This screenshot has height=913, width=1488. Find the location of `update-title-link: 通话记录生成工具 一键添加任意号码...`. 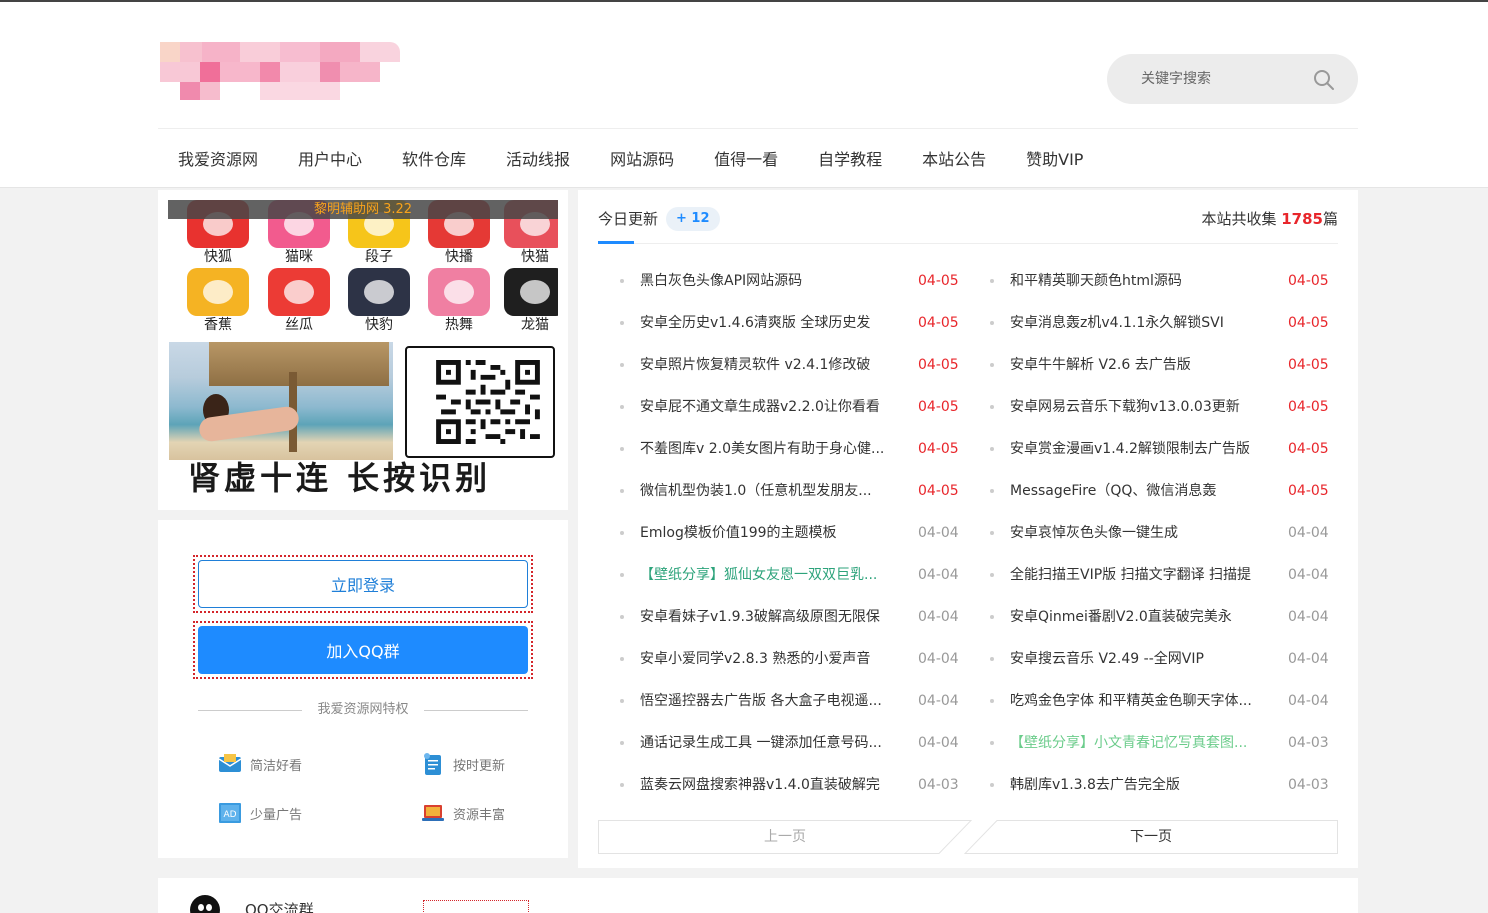

update-title-link: 通话记录生成工具 一键添加任意号码... is located at coordinates (769, 743).